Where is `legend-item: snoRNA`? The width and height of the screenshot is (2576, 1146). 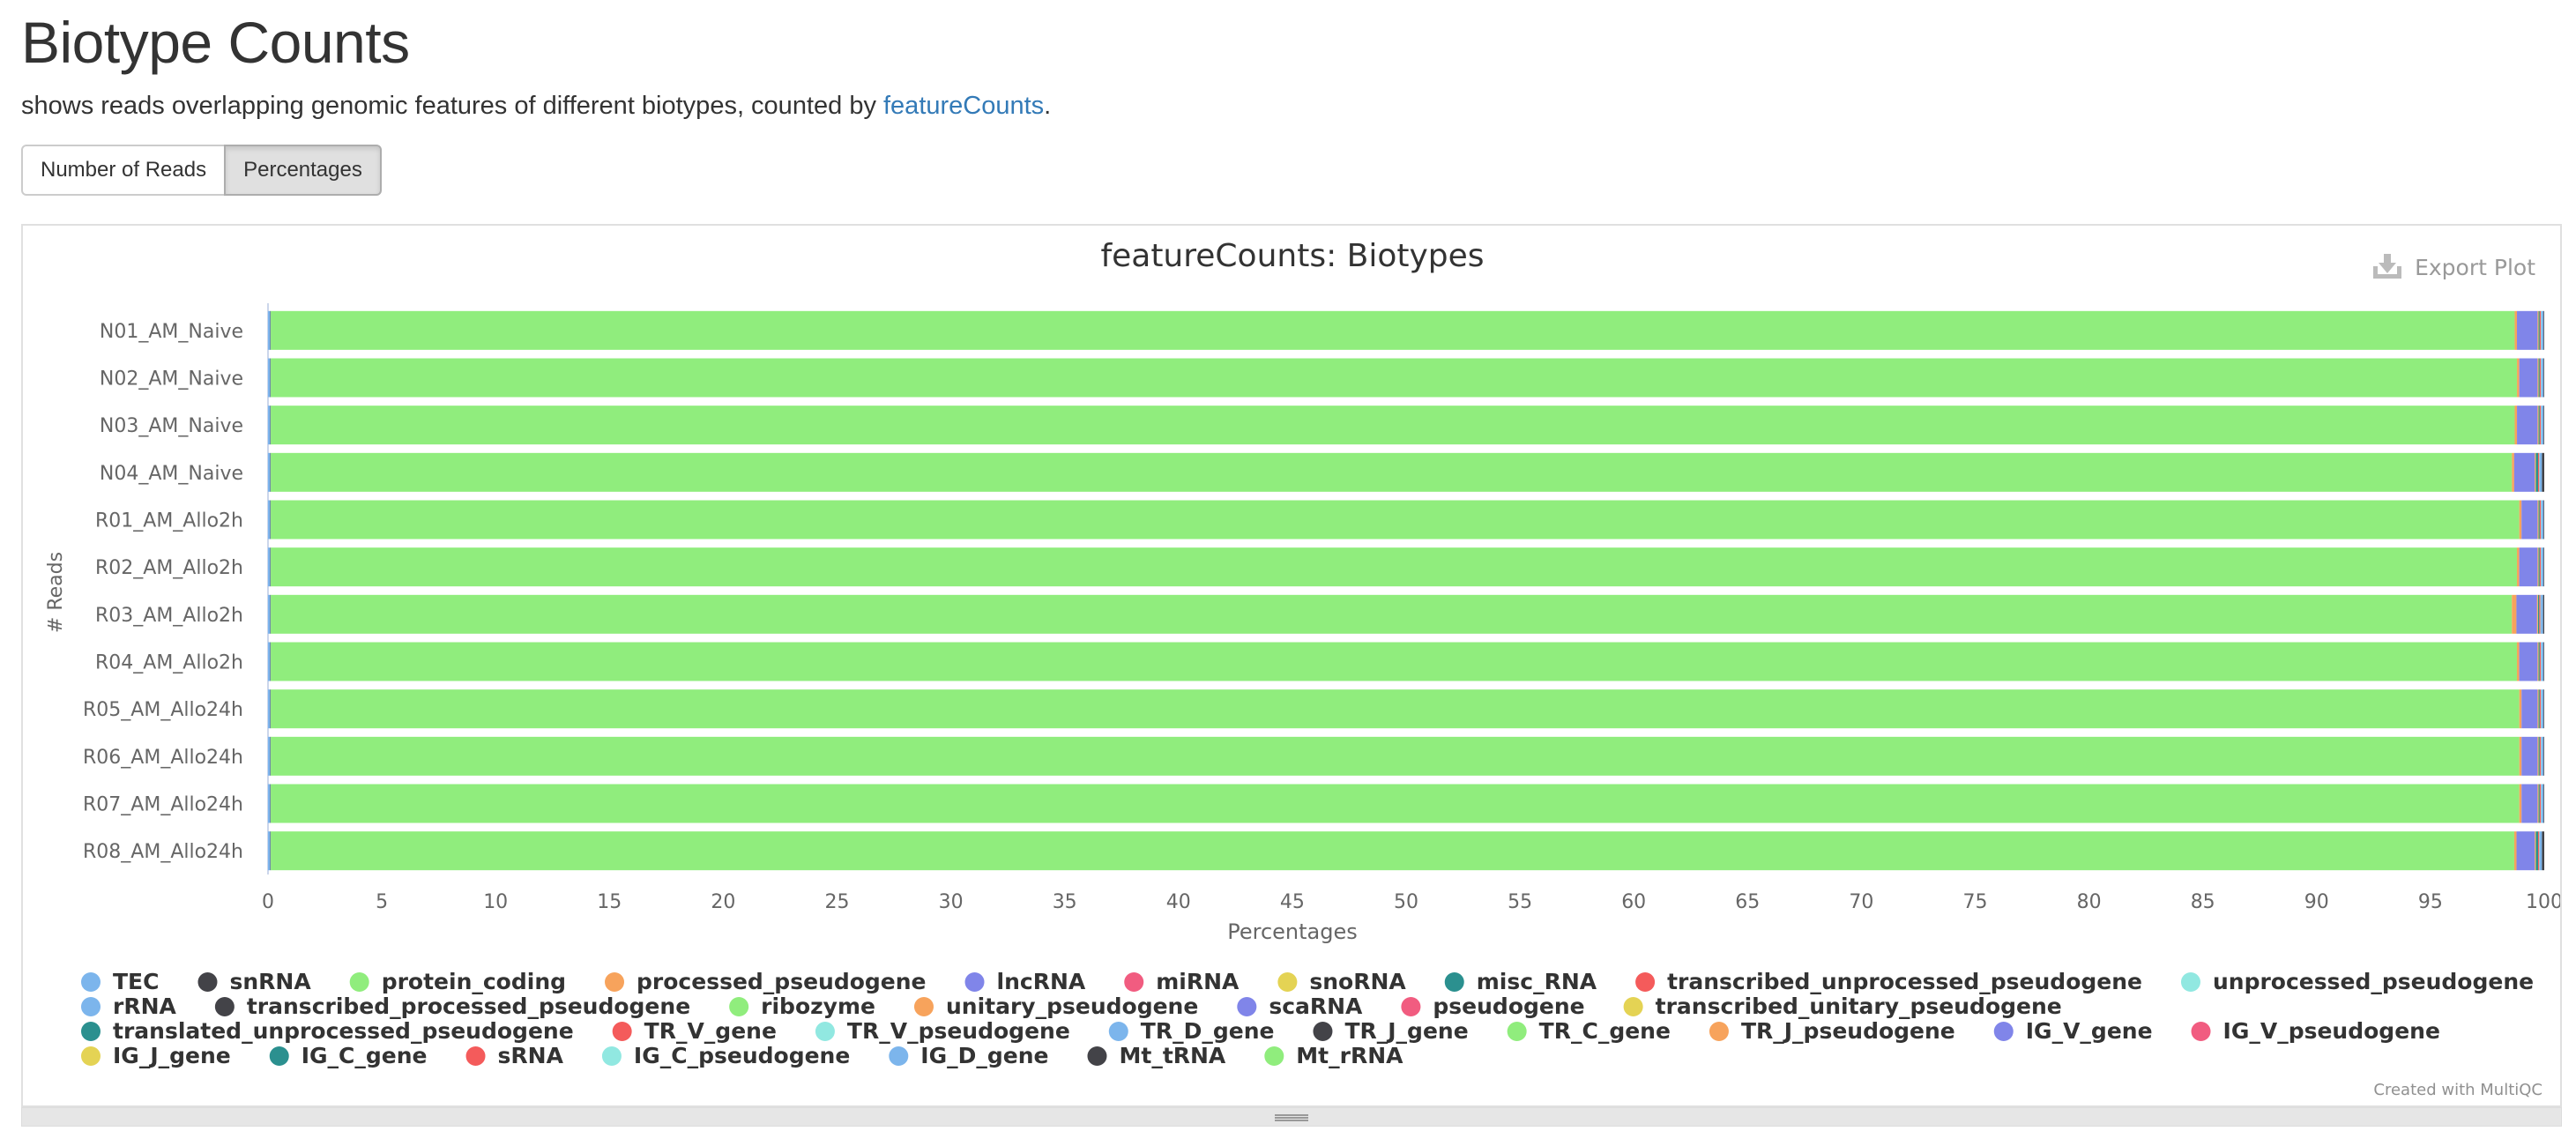
legend-item: snoRNA is located at coordinates (1342, 981).